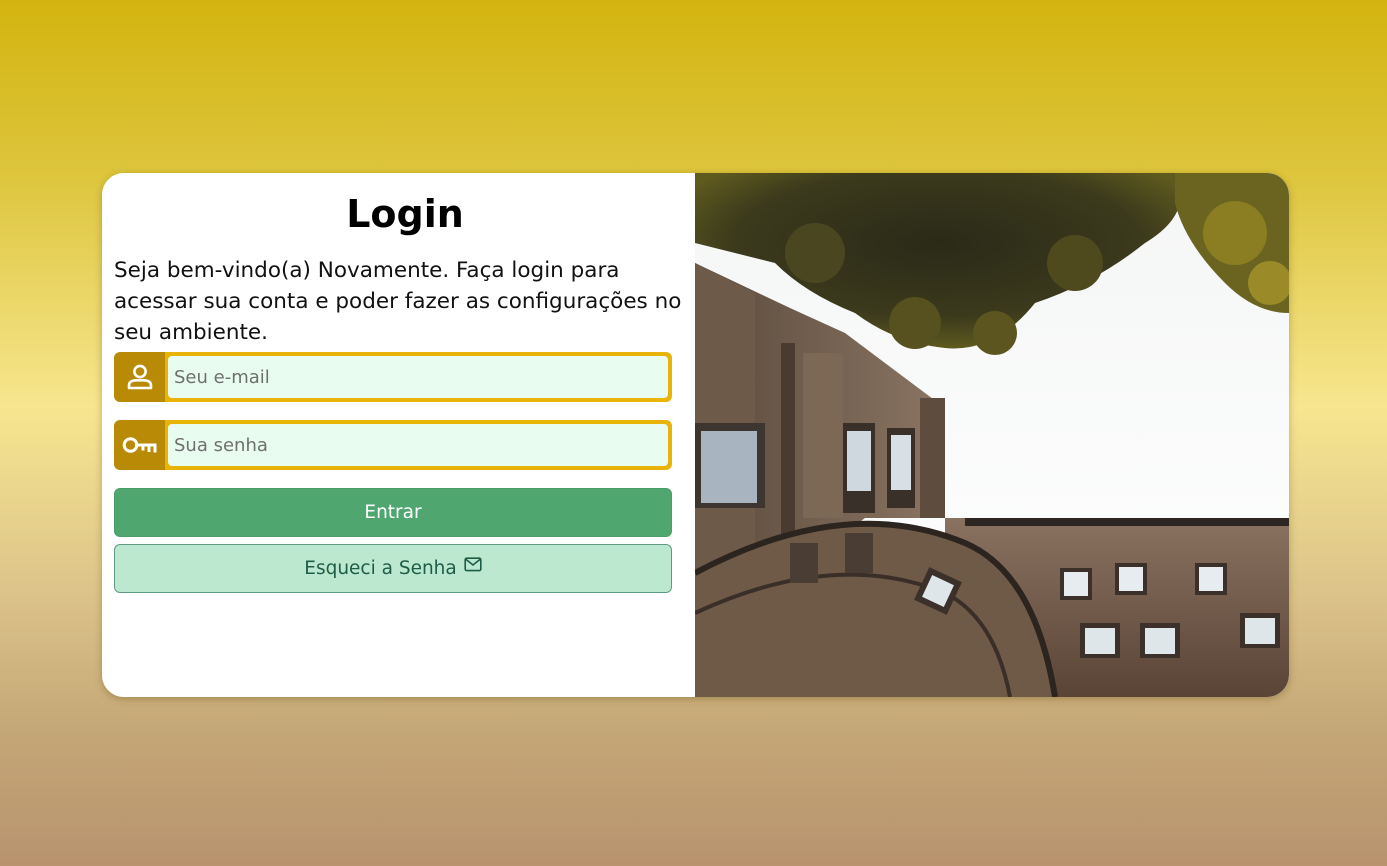 The height and width of the screenshot is (866, 1387). I want to click on page-title: Login, so click(405, 214).